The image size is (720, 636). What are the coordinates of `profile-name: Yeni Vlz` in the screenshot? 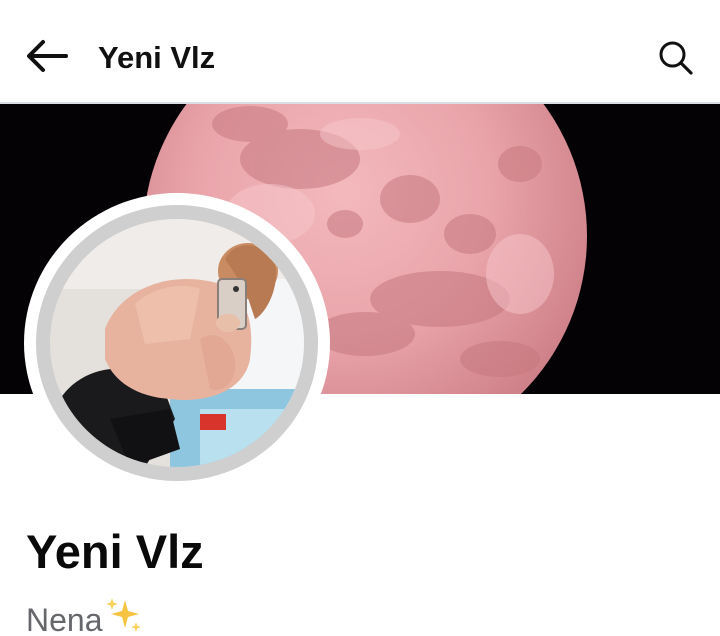 It's located at (115, 551).